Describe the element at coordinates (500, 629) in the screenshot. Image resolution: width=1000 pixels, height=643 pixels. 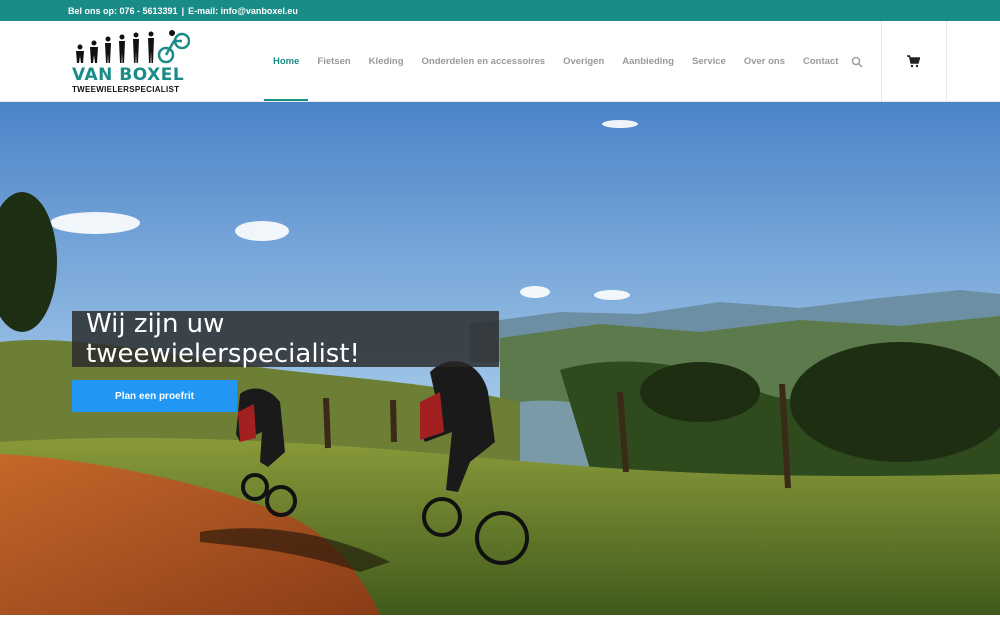
I see `section-below-hero` at that location.